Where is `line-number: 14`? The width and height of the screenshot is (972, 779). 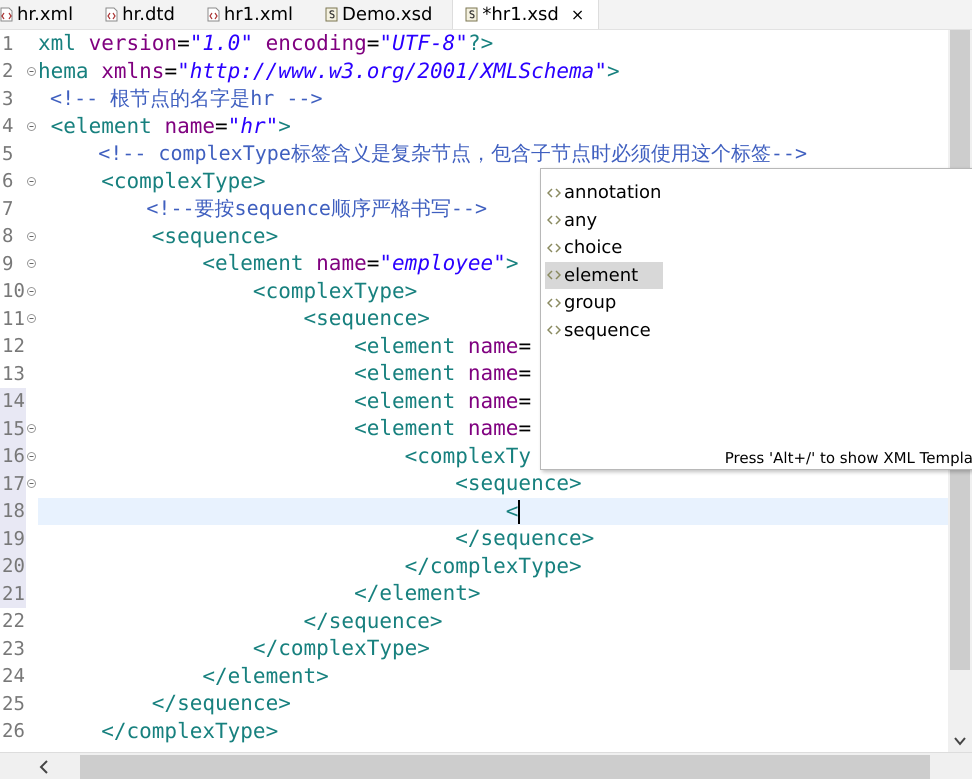
line-number: 14 is located at coordinates (13, 401).